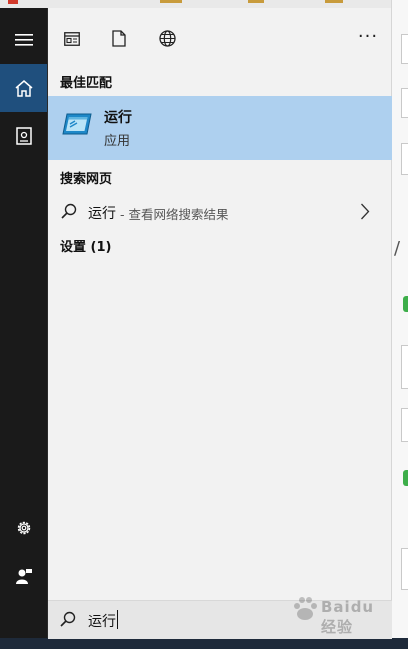 The image size is (408, 649). Describe the element at coordinates (117, 619) in the screenshot. I see `text-caret` at that location.